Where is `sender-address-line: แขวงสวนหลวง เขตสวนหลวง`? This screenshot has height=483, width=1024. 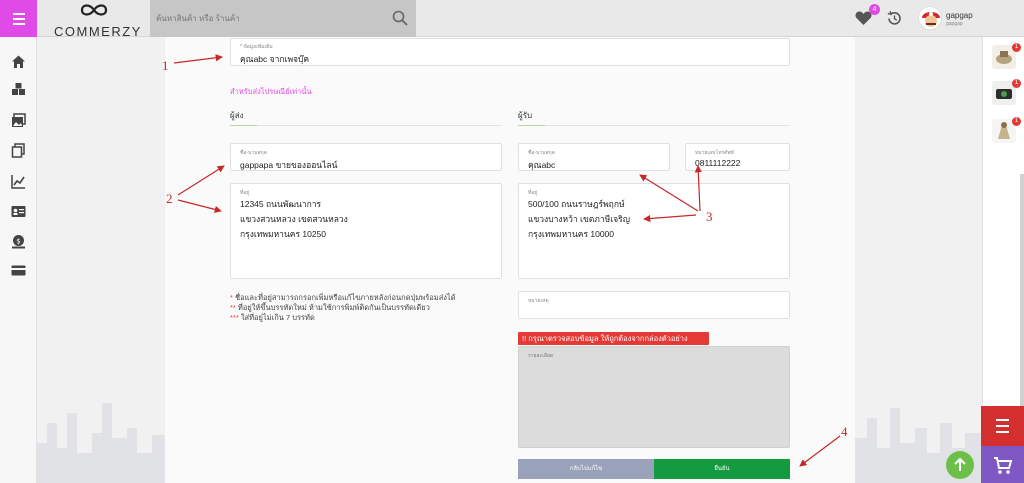 sender-address-line: แขวงสวนหลวง เขตสวนหลวง is located at coordinates (294, 219).